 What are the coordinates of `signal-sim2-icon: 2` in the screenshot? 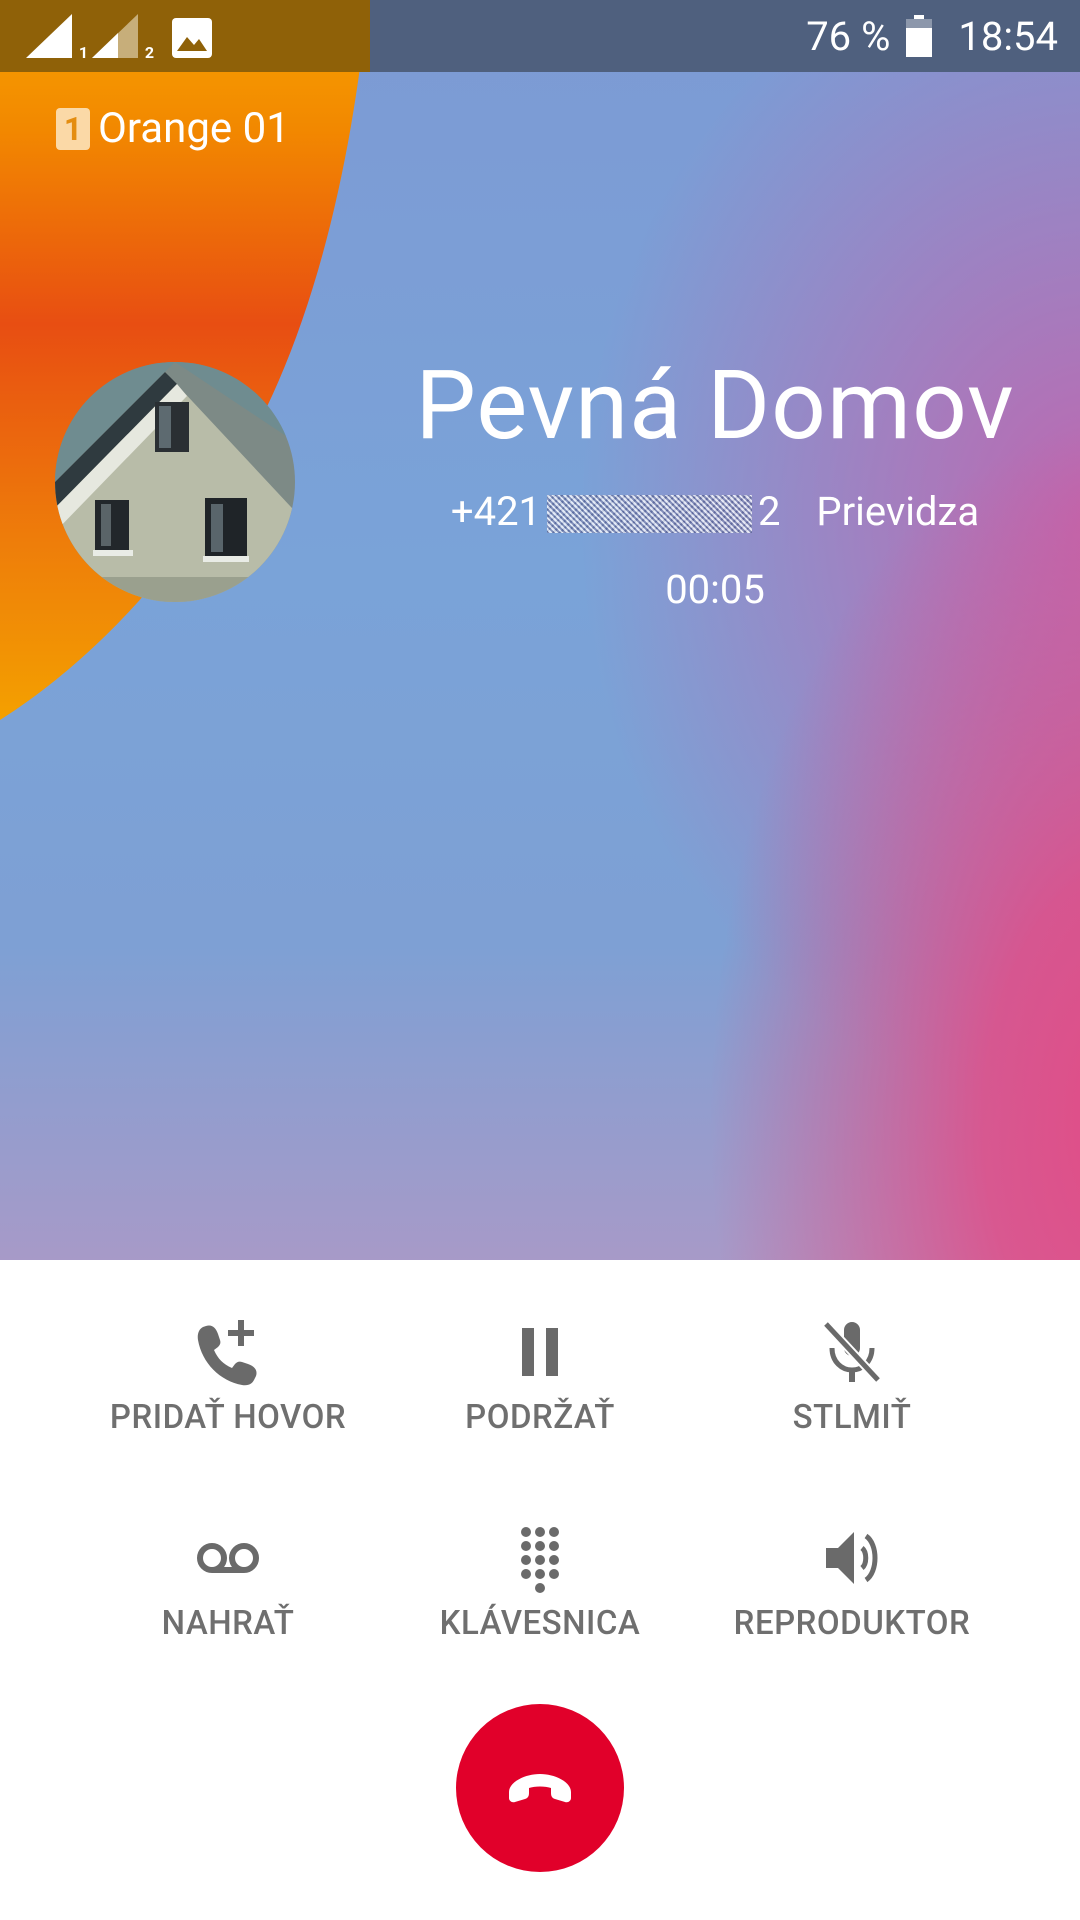 It's located at (123, 38).